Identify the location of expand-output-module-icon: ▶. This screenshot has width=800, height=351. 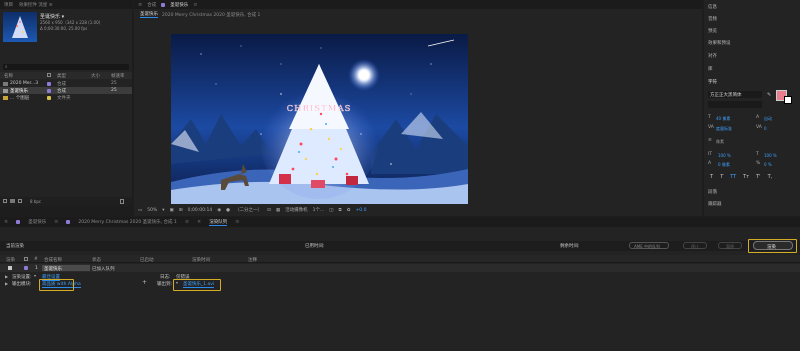
(6, 283).